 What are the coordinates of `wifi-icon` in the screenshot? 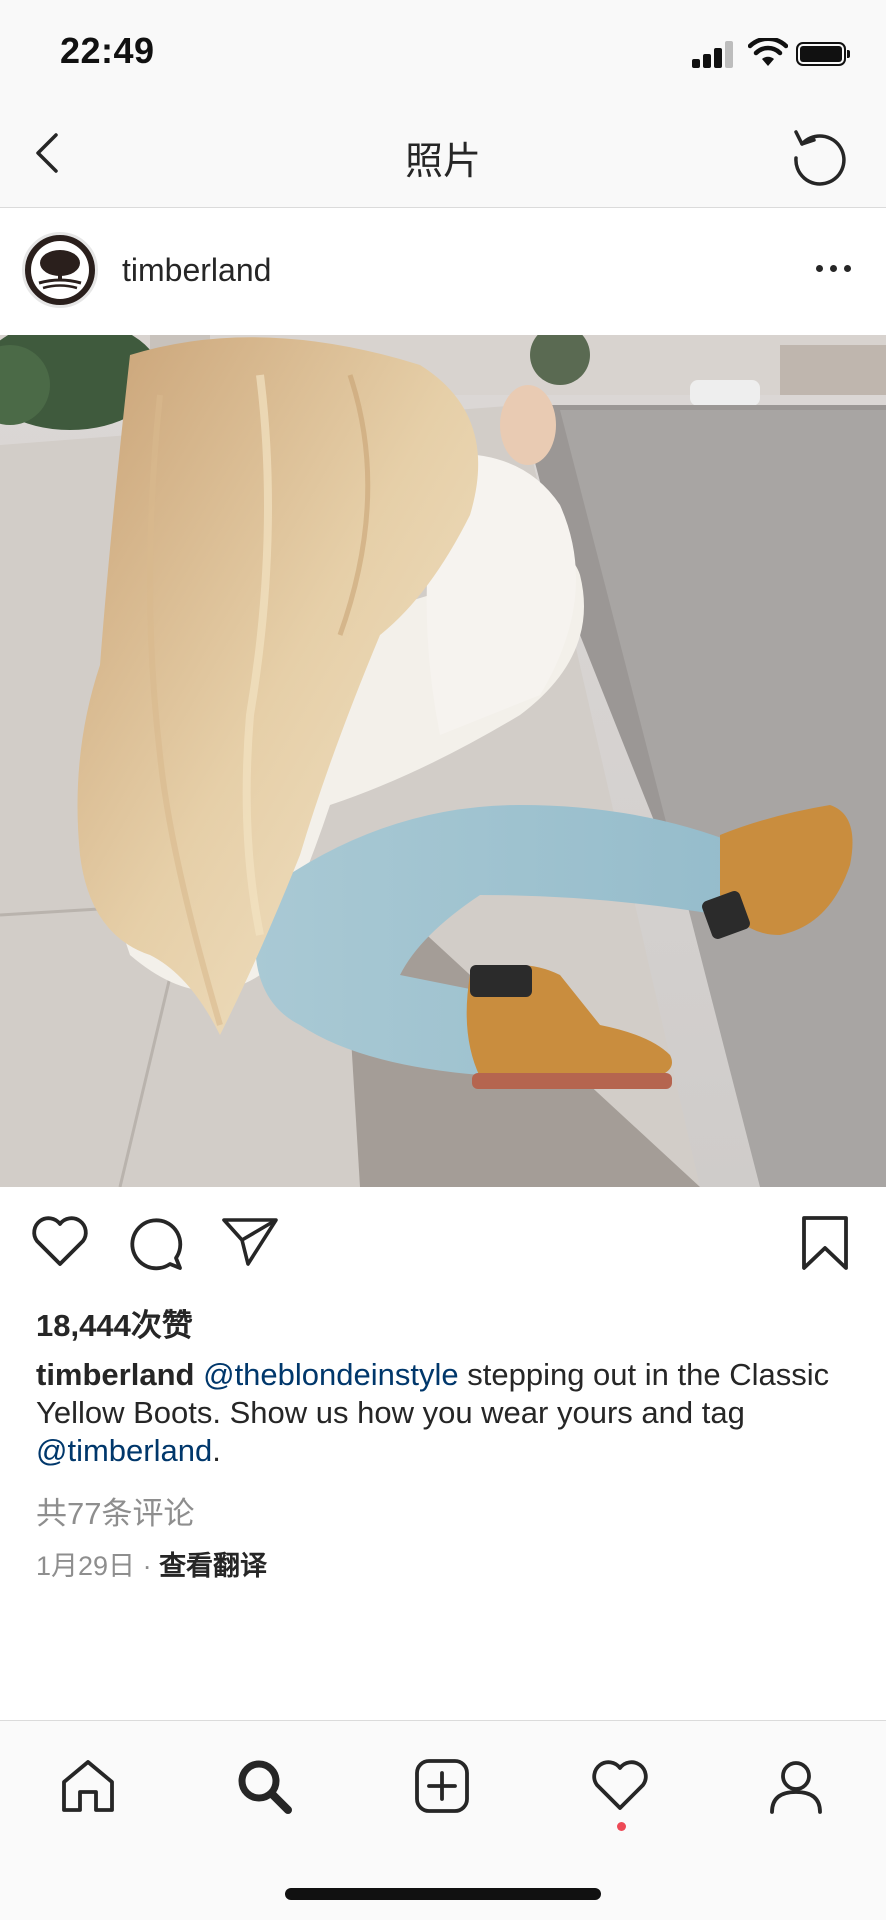 It's located at (768, 52).